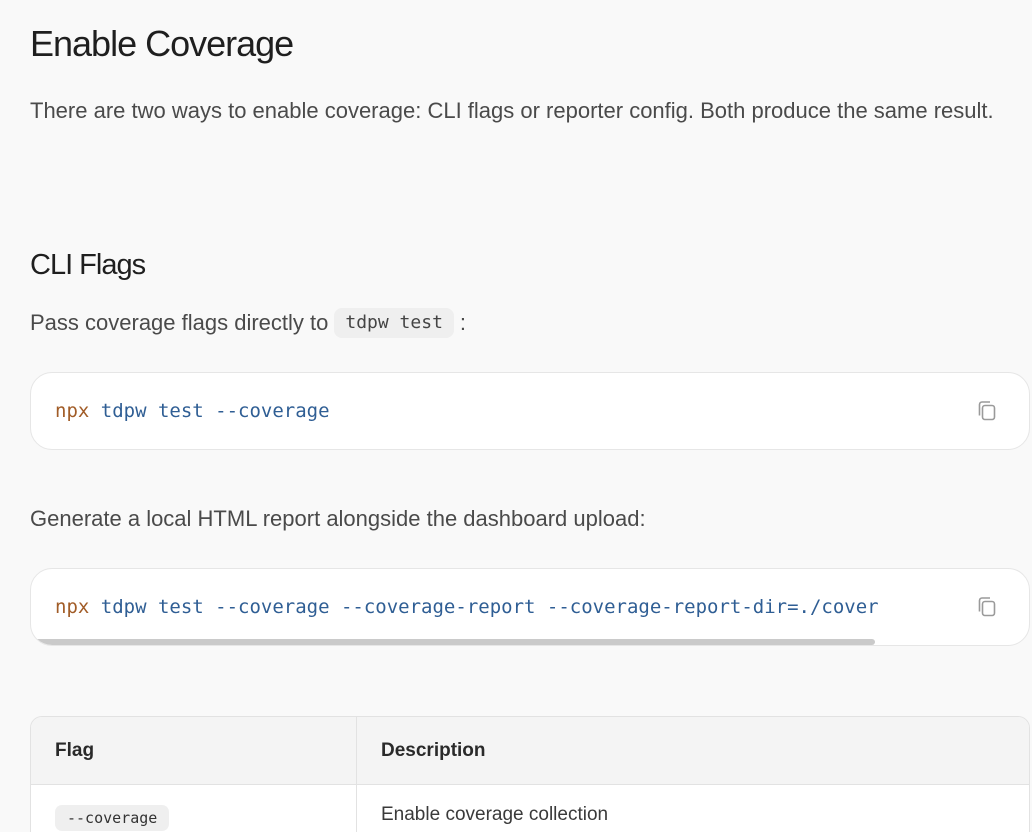 The width and height of the screenshot is (1032, 832). What do you see at coordinates (88, 265) in the screenshot?
I see `section-heading-cli-flags: CLI Flags` at bounding box center [88, 265].